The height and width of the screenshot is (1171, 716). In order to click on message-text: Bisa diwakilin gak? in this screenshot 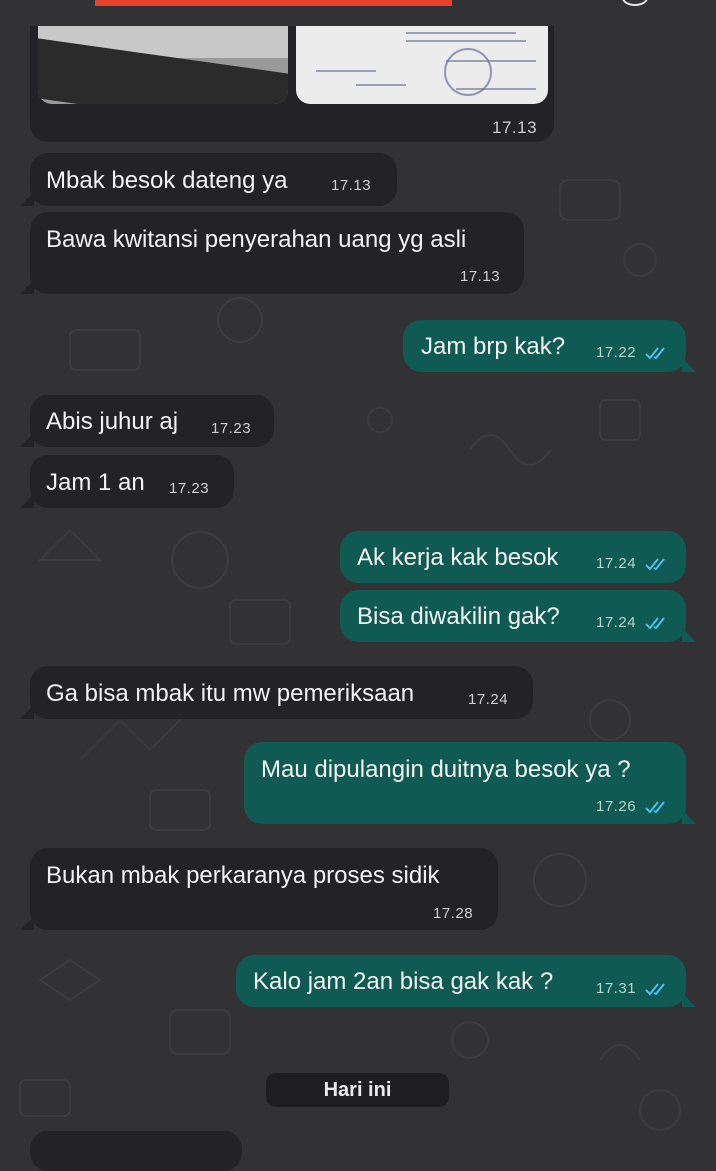, I will do `click(458, 616)`.